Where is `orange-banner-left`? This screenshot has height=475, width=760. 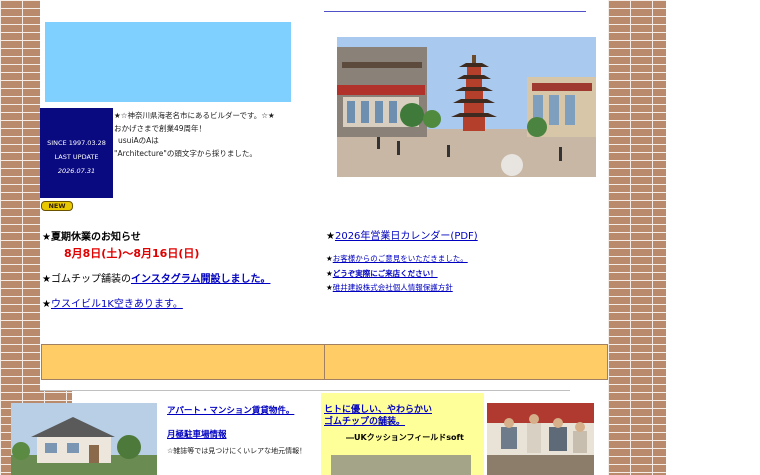
orange-banner-left is located at coordinates (183, 362).